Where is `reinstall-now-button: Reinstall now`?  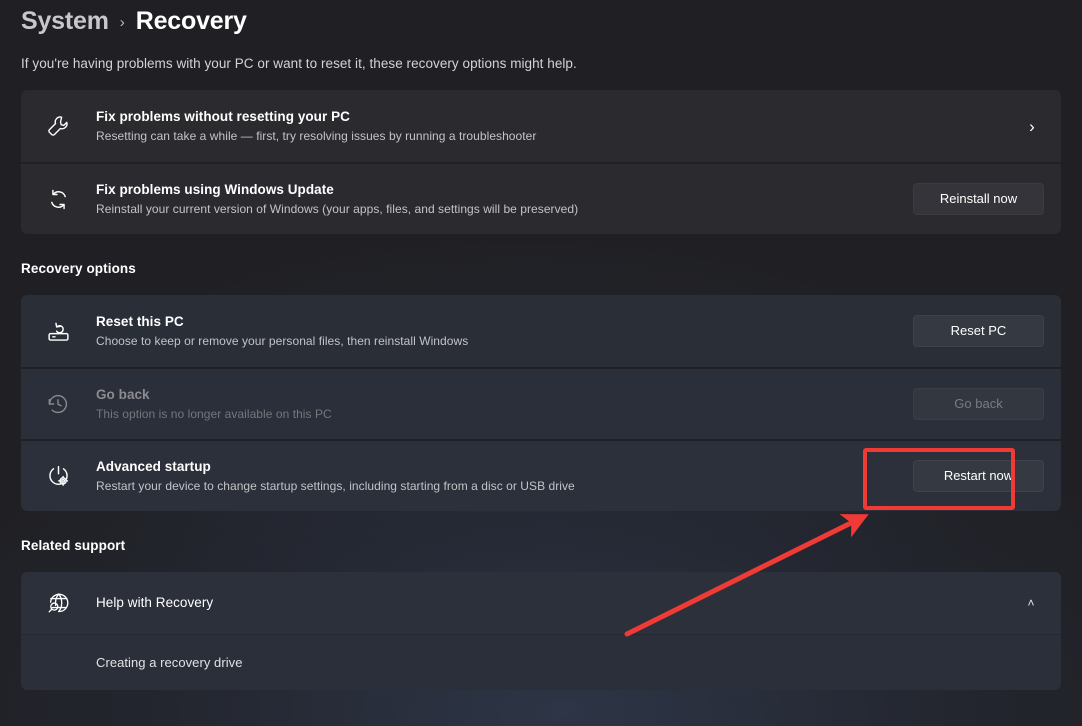
reinstall-now-button: Reinstall now is located at coordinates (978, 199).